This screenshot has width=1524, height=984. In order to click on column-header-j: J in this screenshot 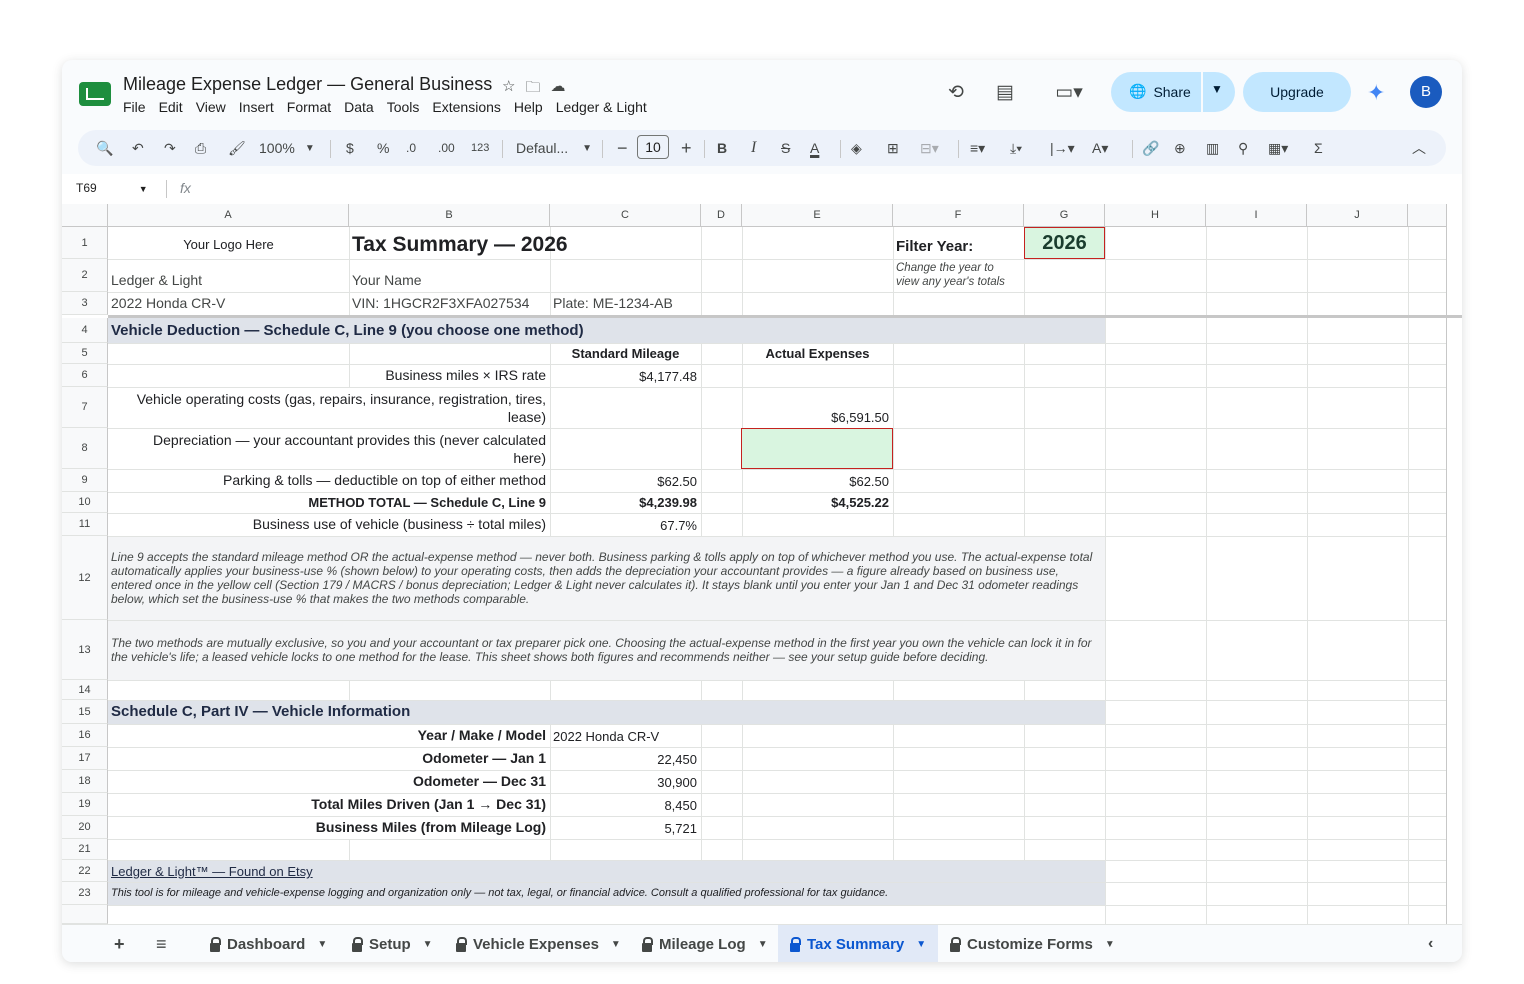, I will do `click(1357, 215)`.